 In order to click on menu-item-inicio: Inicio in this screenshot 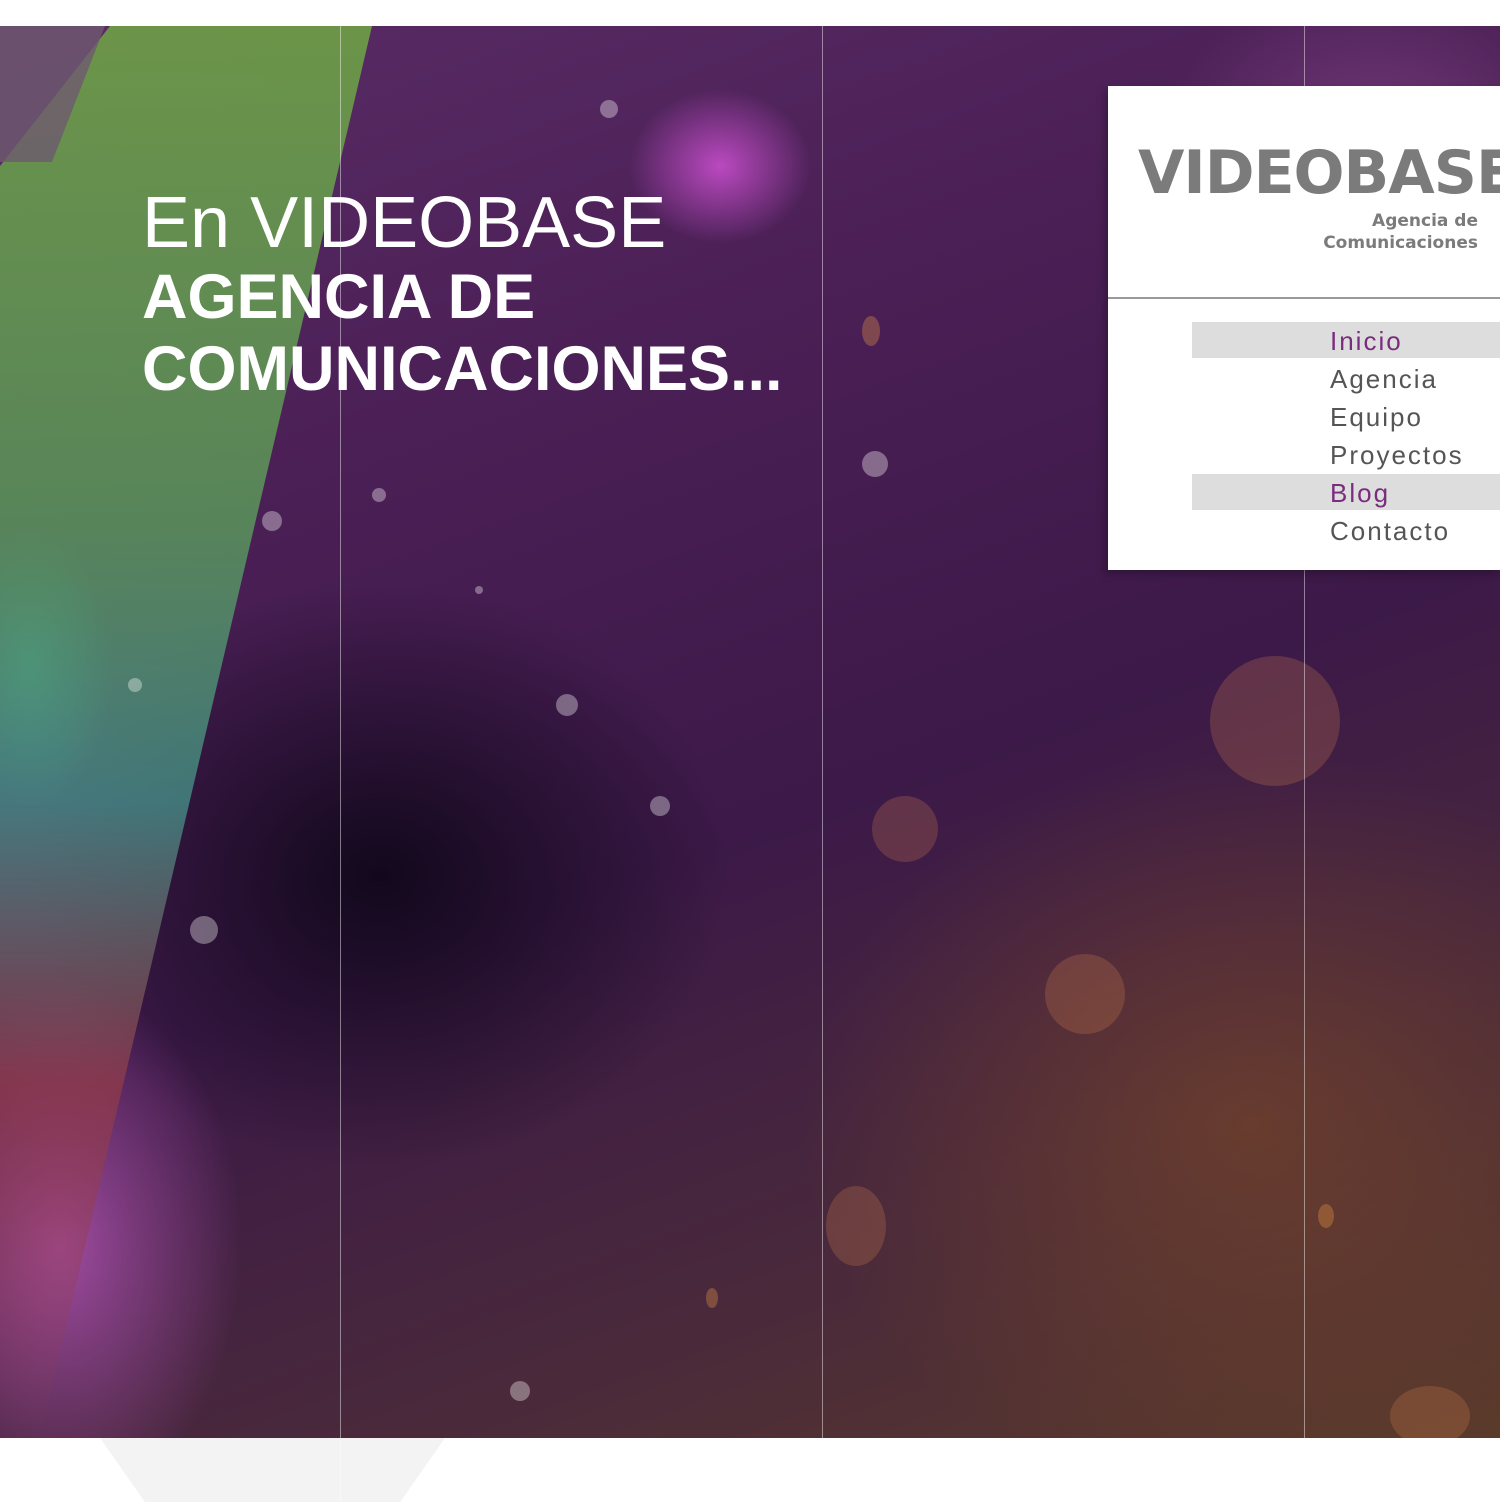, I will do `click(1304, 341)`.